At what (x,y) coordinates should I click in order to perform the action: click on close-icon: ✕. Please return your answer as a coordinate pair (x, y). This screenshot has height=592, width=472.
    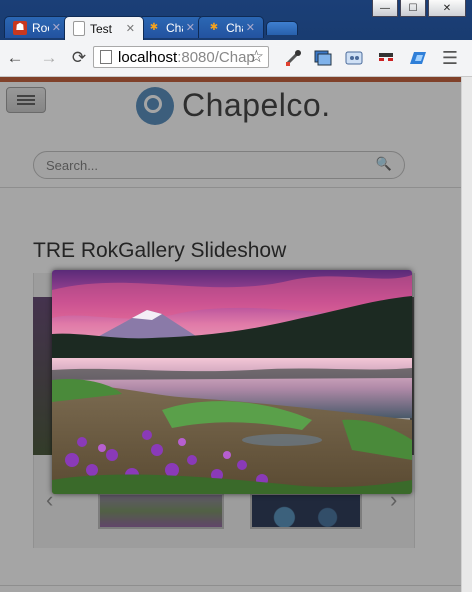
    Looking at the image, I should click on (447, 8).